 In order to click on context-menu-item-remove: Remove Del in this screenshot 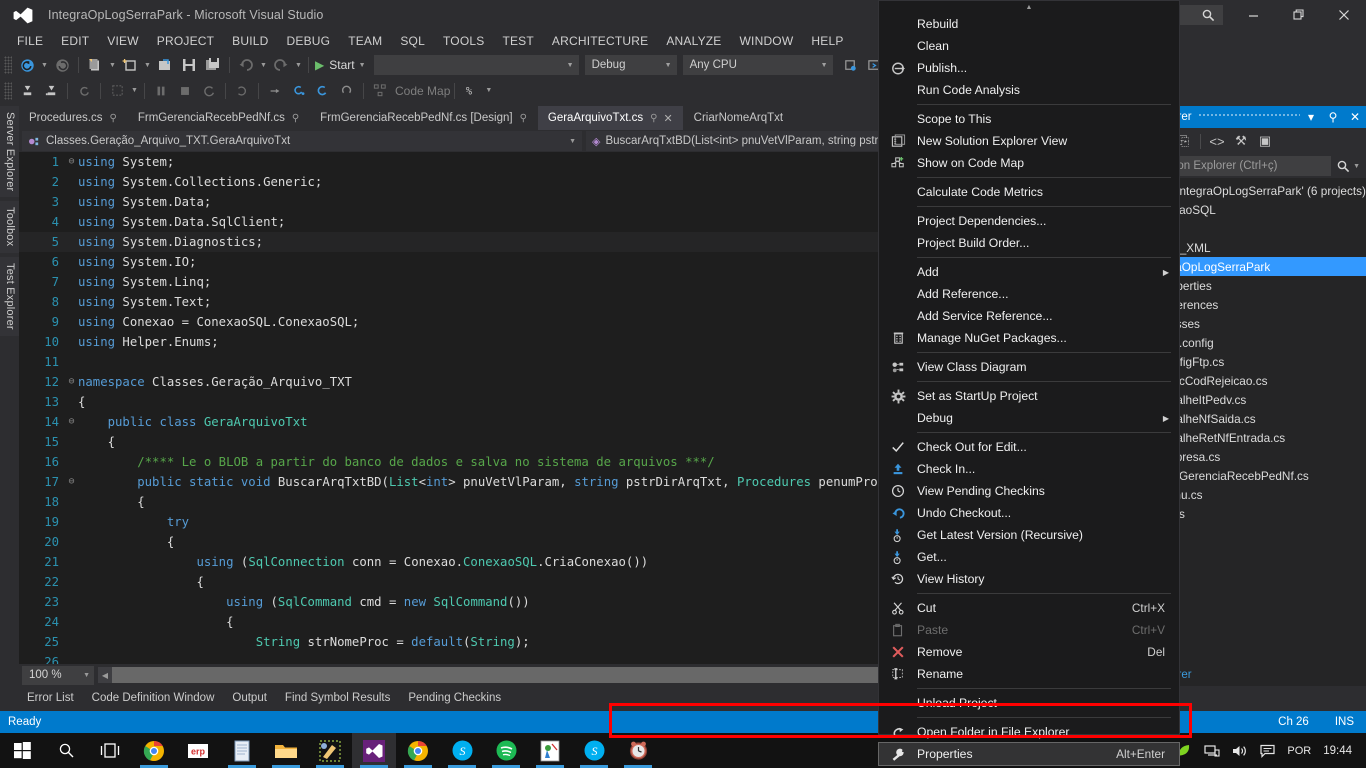, I will do `click(1029, 652)`.